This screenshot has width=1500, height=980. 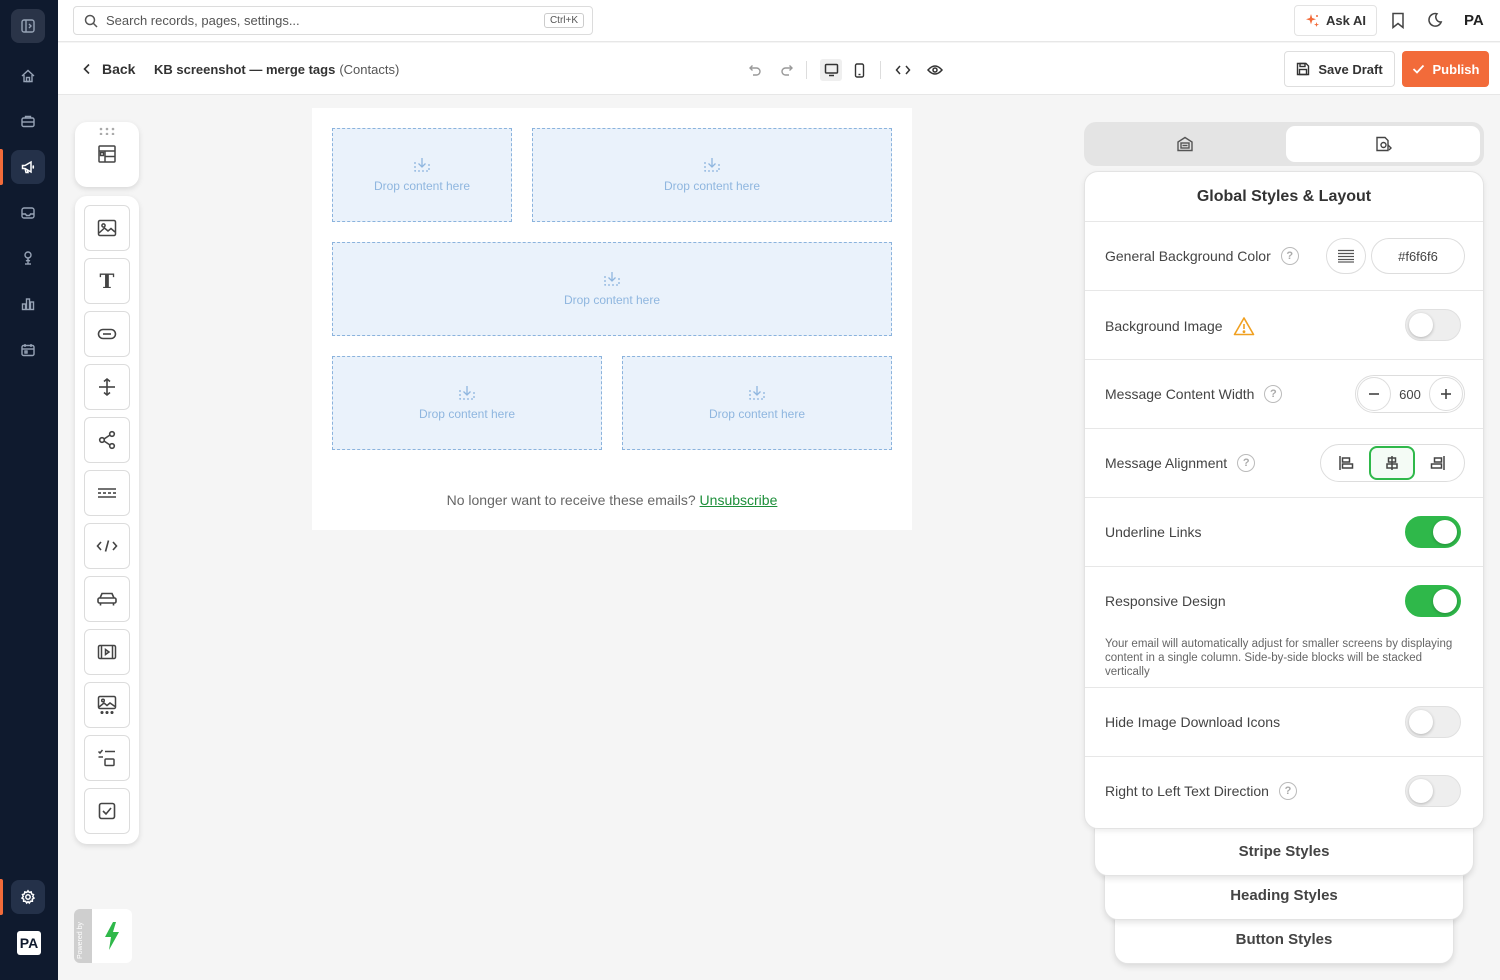 What do you see at coordinates (107, 281) in the screenshot?
I see `text-block-icon: T` at bounding box center [107, 281].